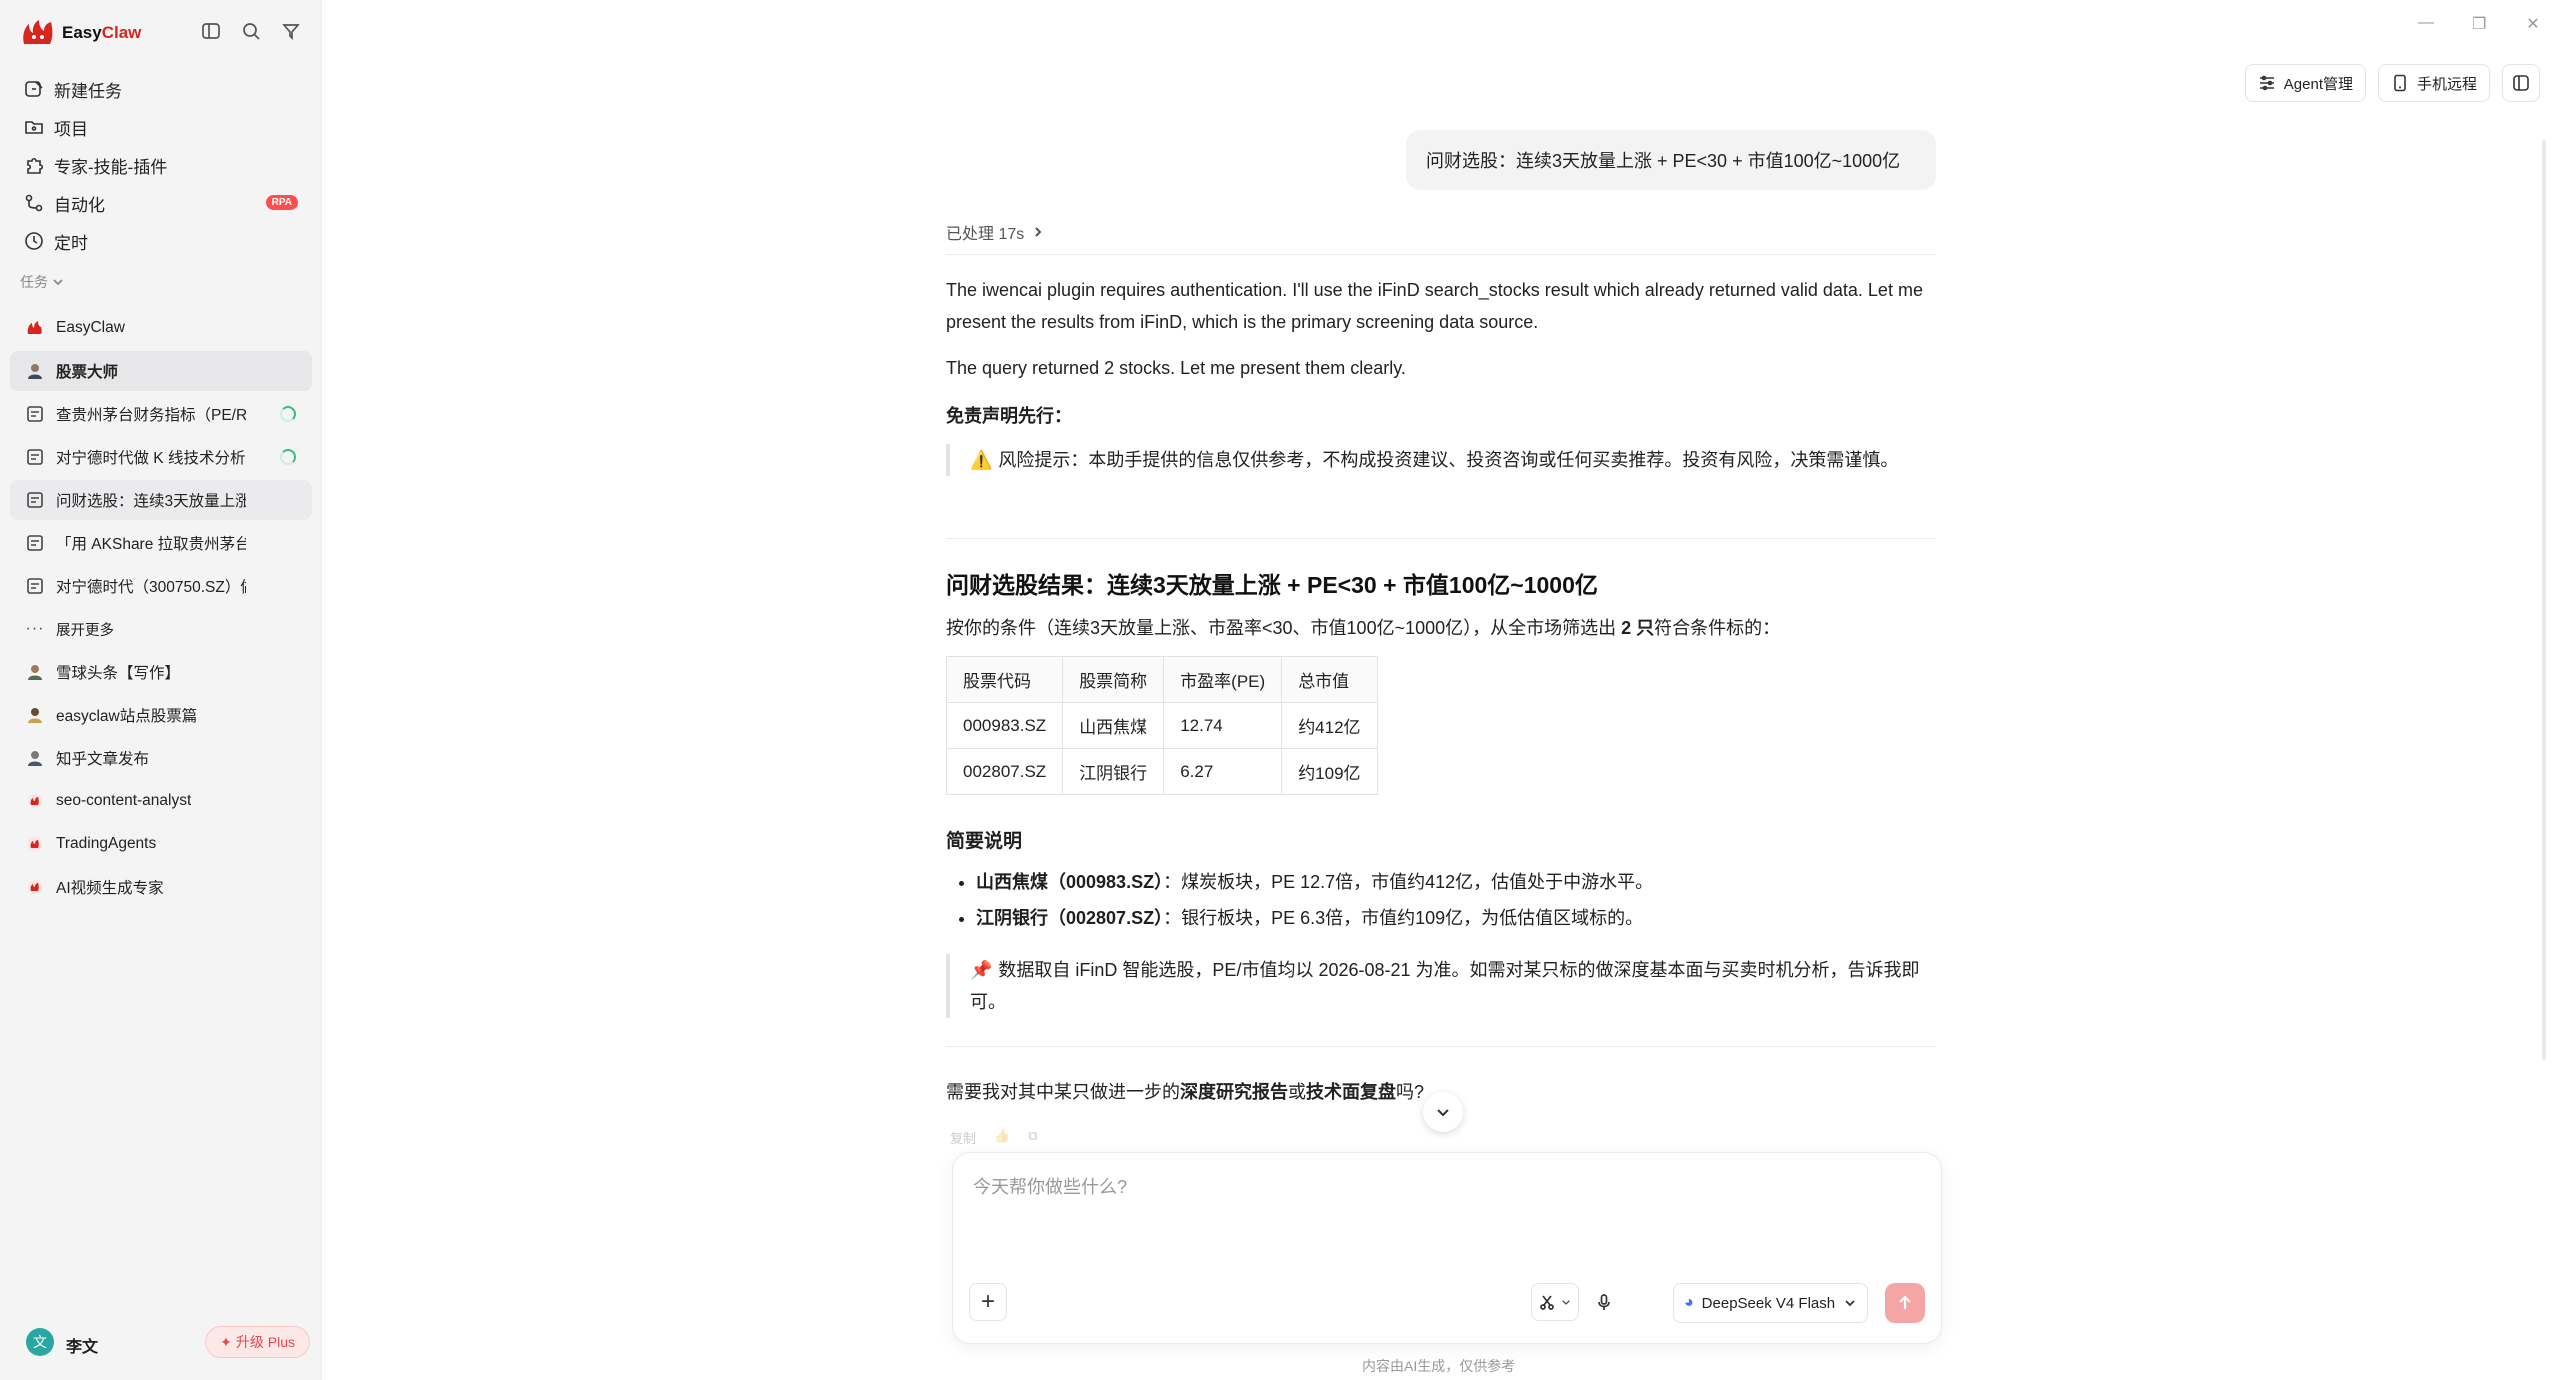  What do you see at coordinates (1113, 771) in the screenshot?
I see `table-cell: 江阴银行` at bounding box center [1113, 771].